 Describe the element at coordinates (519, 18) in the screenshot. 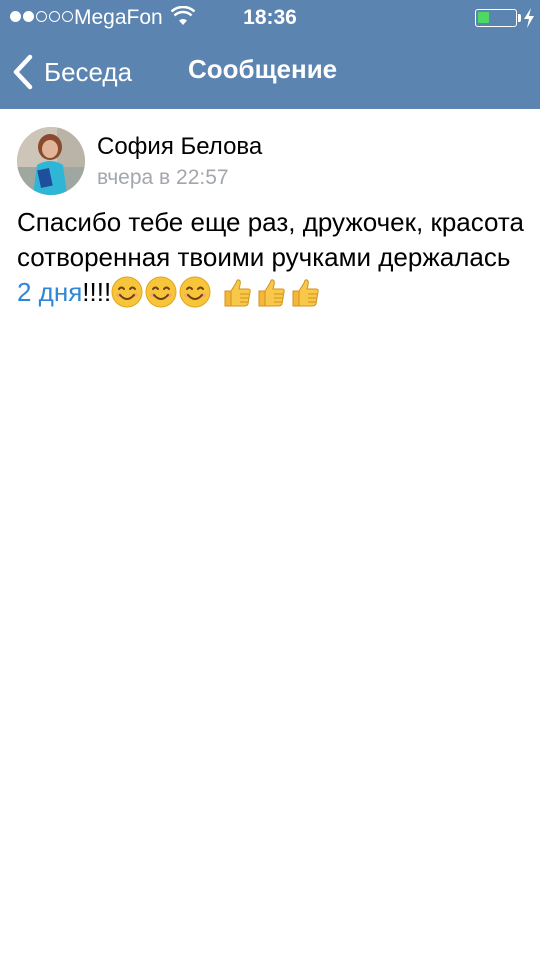

I see `battery-tip` at that location.